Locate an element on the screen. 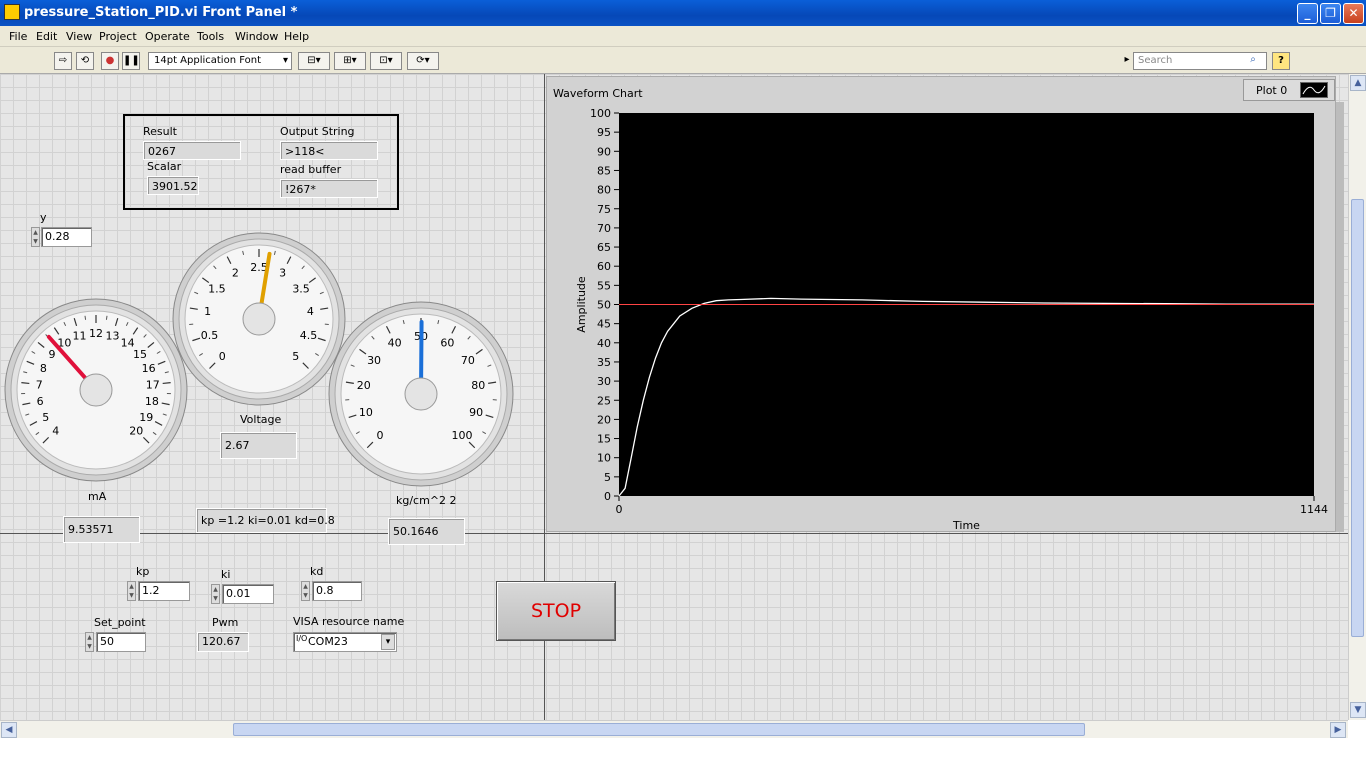 The width and height of the screenshot is (1366, 768). io-icon: I/O is located at coordinates (302, 638).